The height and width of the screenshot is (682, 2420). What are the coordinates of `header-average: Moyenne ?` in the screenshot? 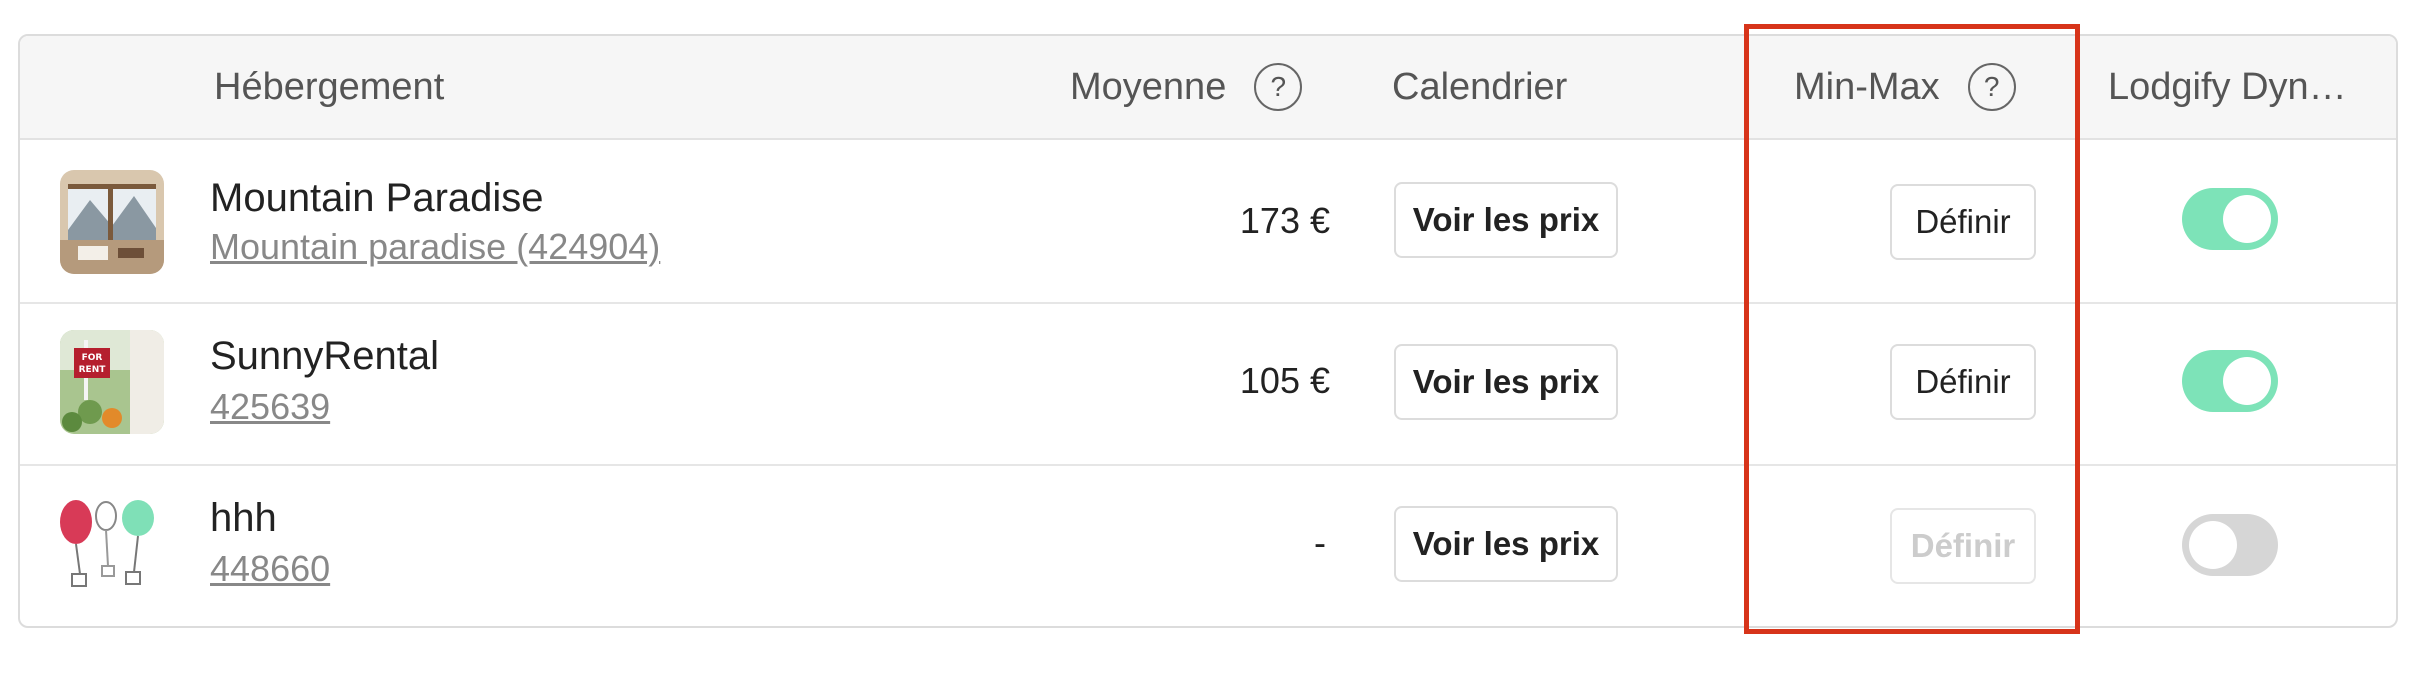 It's located at (1186, 87).